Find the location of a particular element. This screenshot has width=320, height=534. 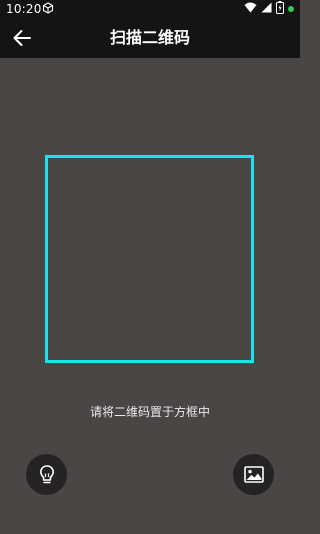

wifi-icon is located at coordinates (250, 9).